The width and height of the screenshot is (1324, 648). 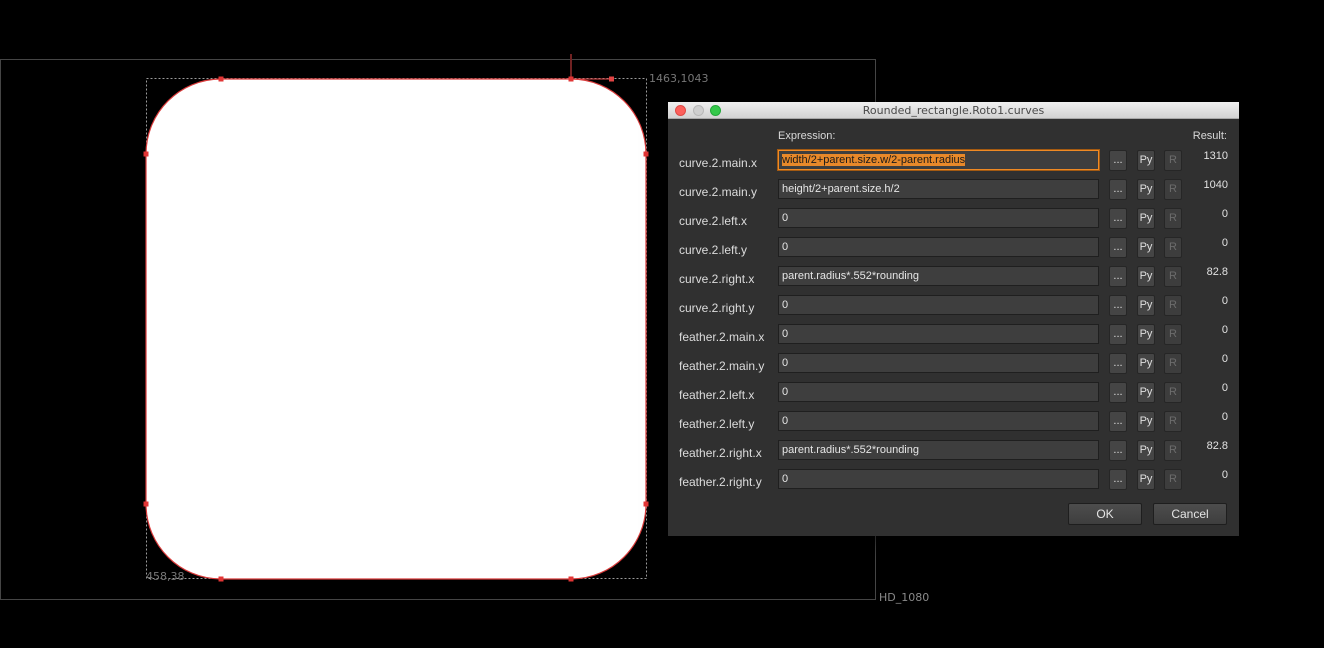 I want to click on ok-button: OK, so click(x=1105, y=514).